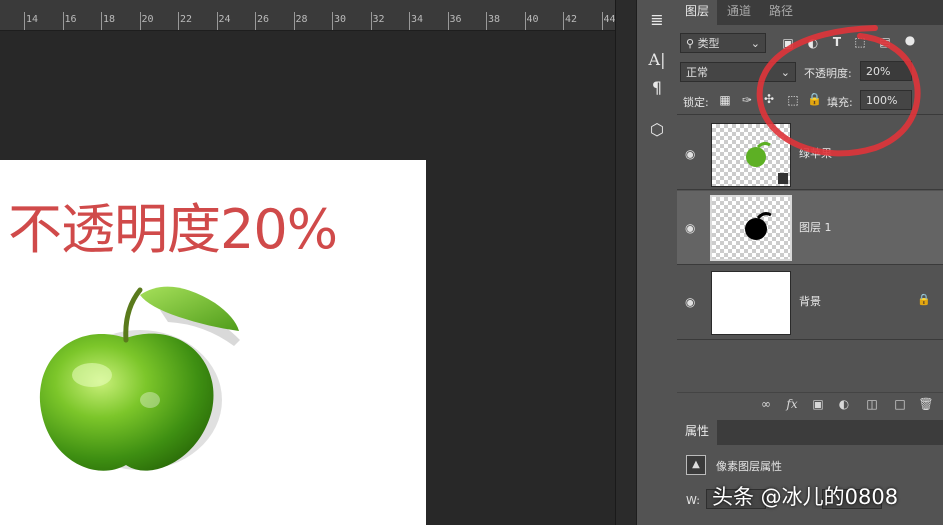 This screenshot has width=943, height=525. What do you see at coordinates (147, 19) in the screenshot?
I see `ruler-tick-label: 20` at bounding box center [147, 19].